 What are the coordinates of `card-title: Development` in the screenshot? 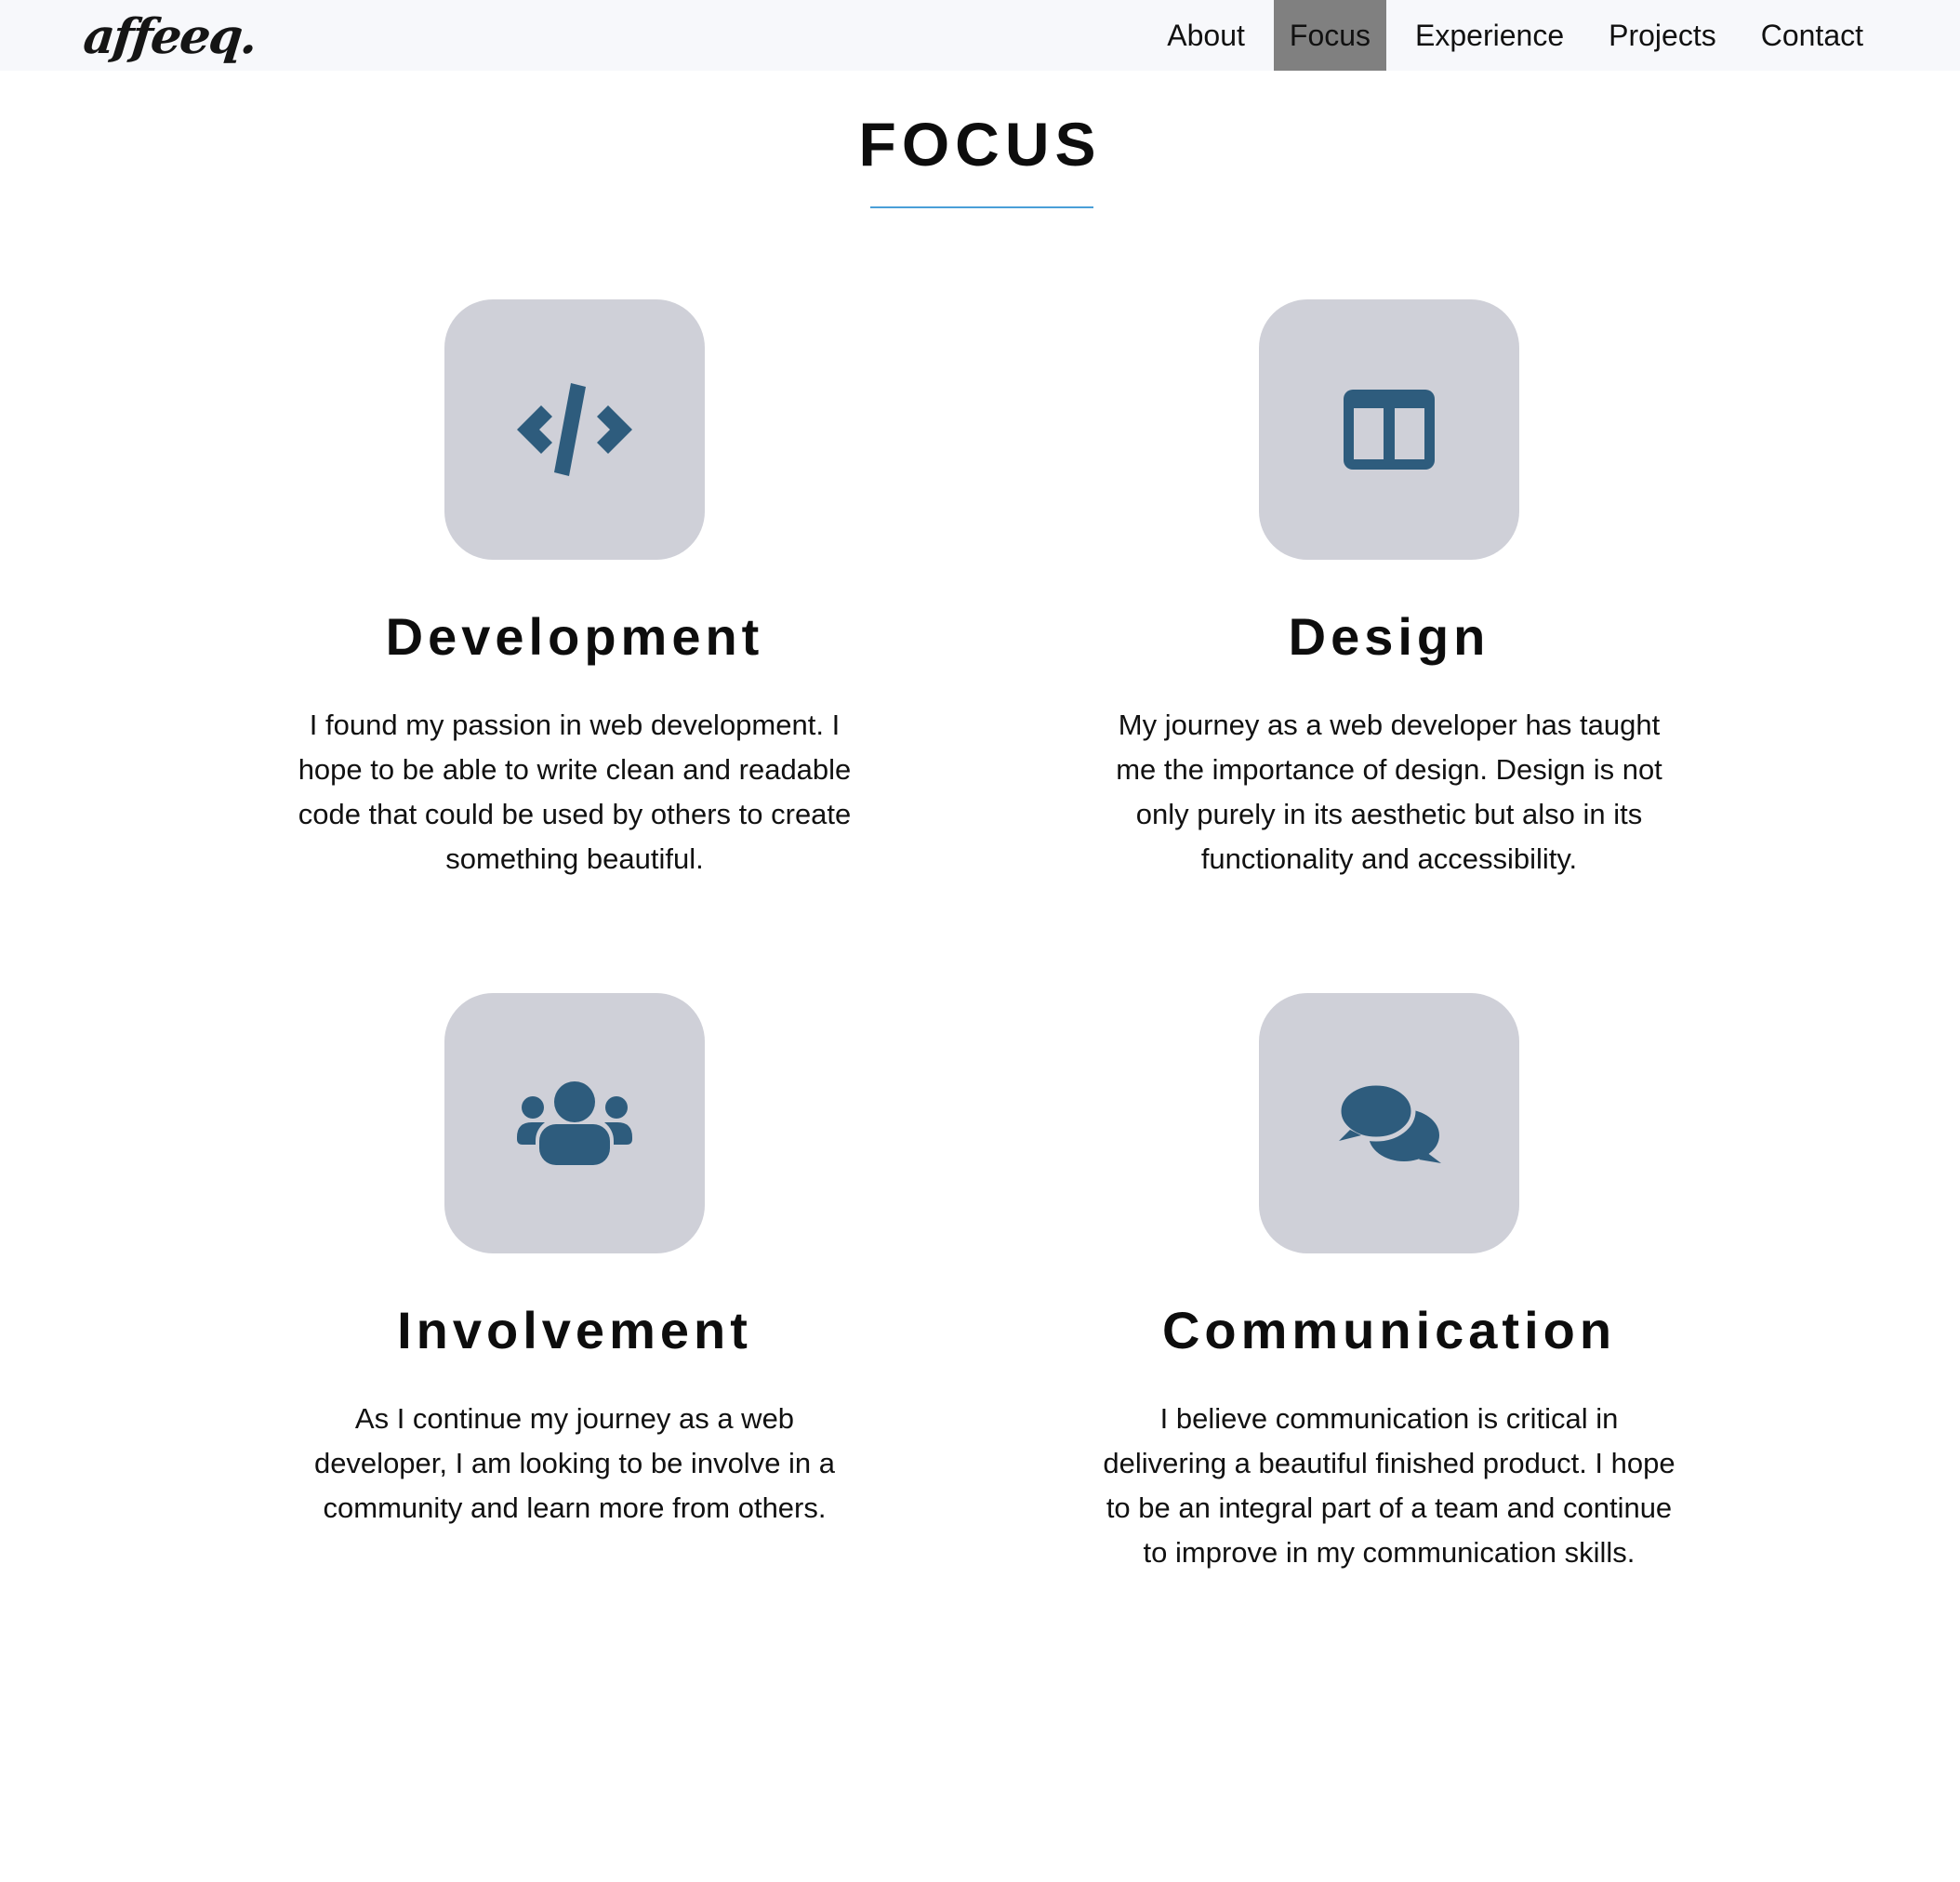 It's located at (574, 636).